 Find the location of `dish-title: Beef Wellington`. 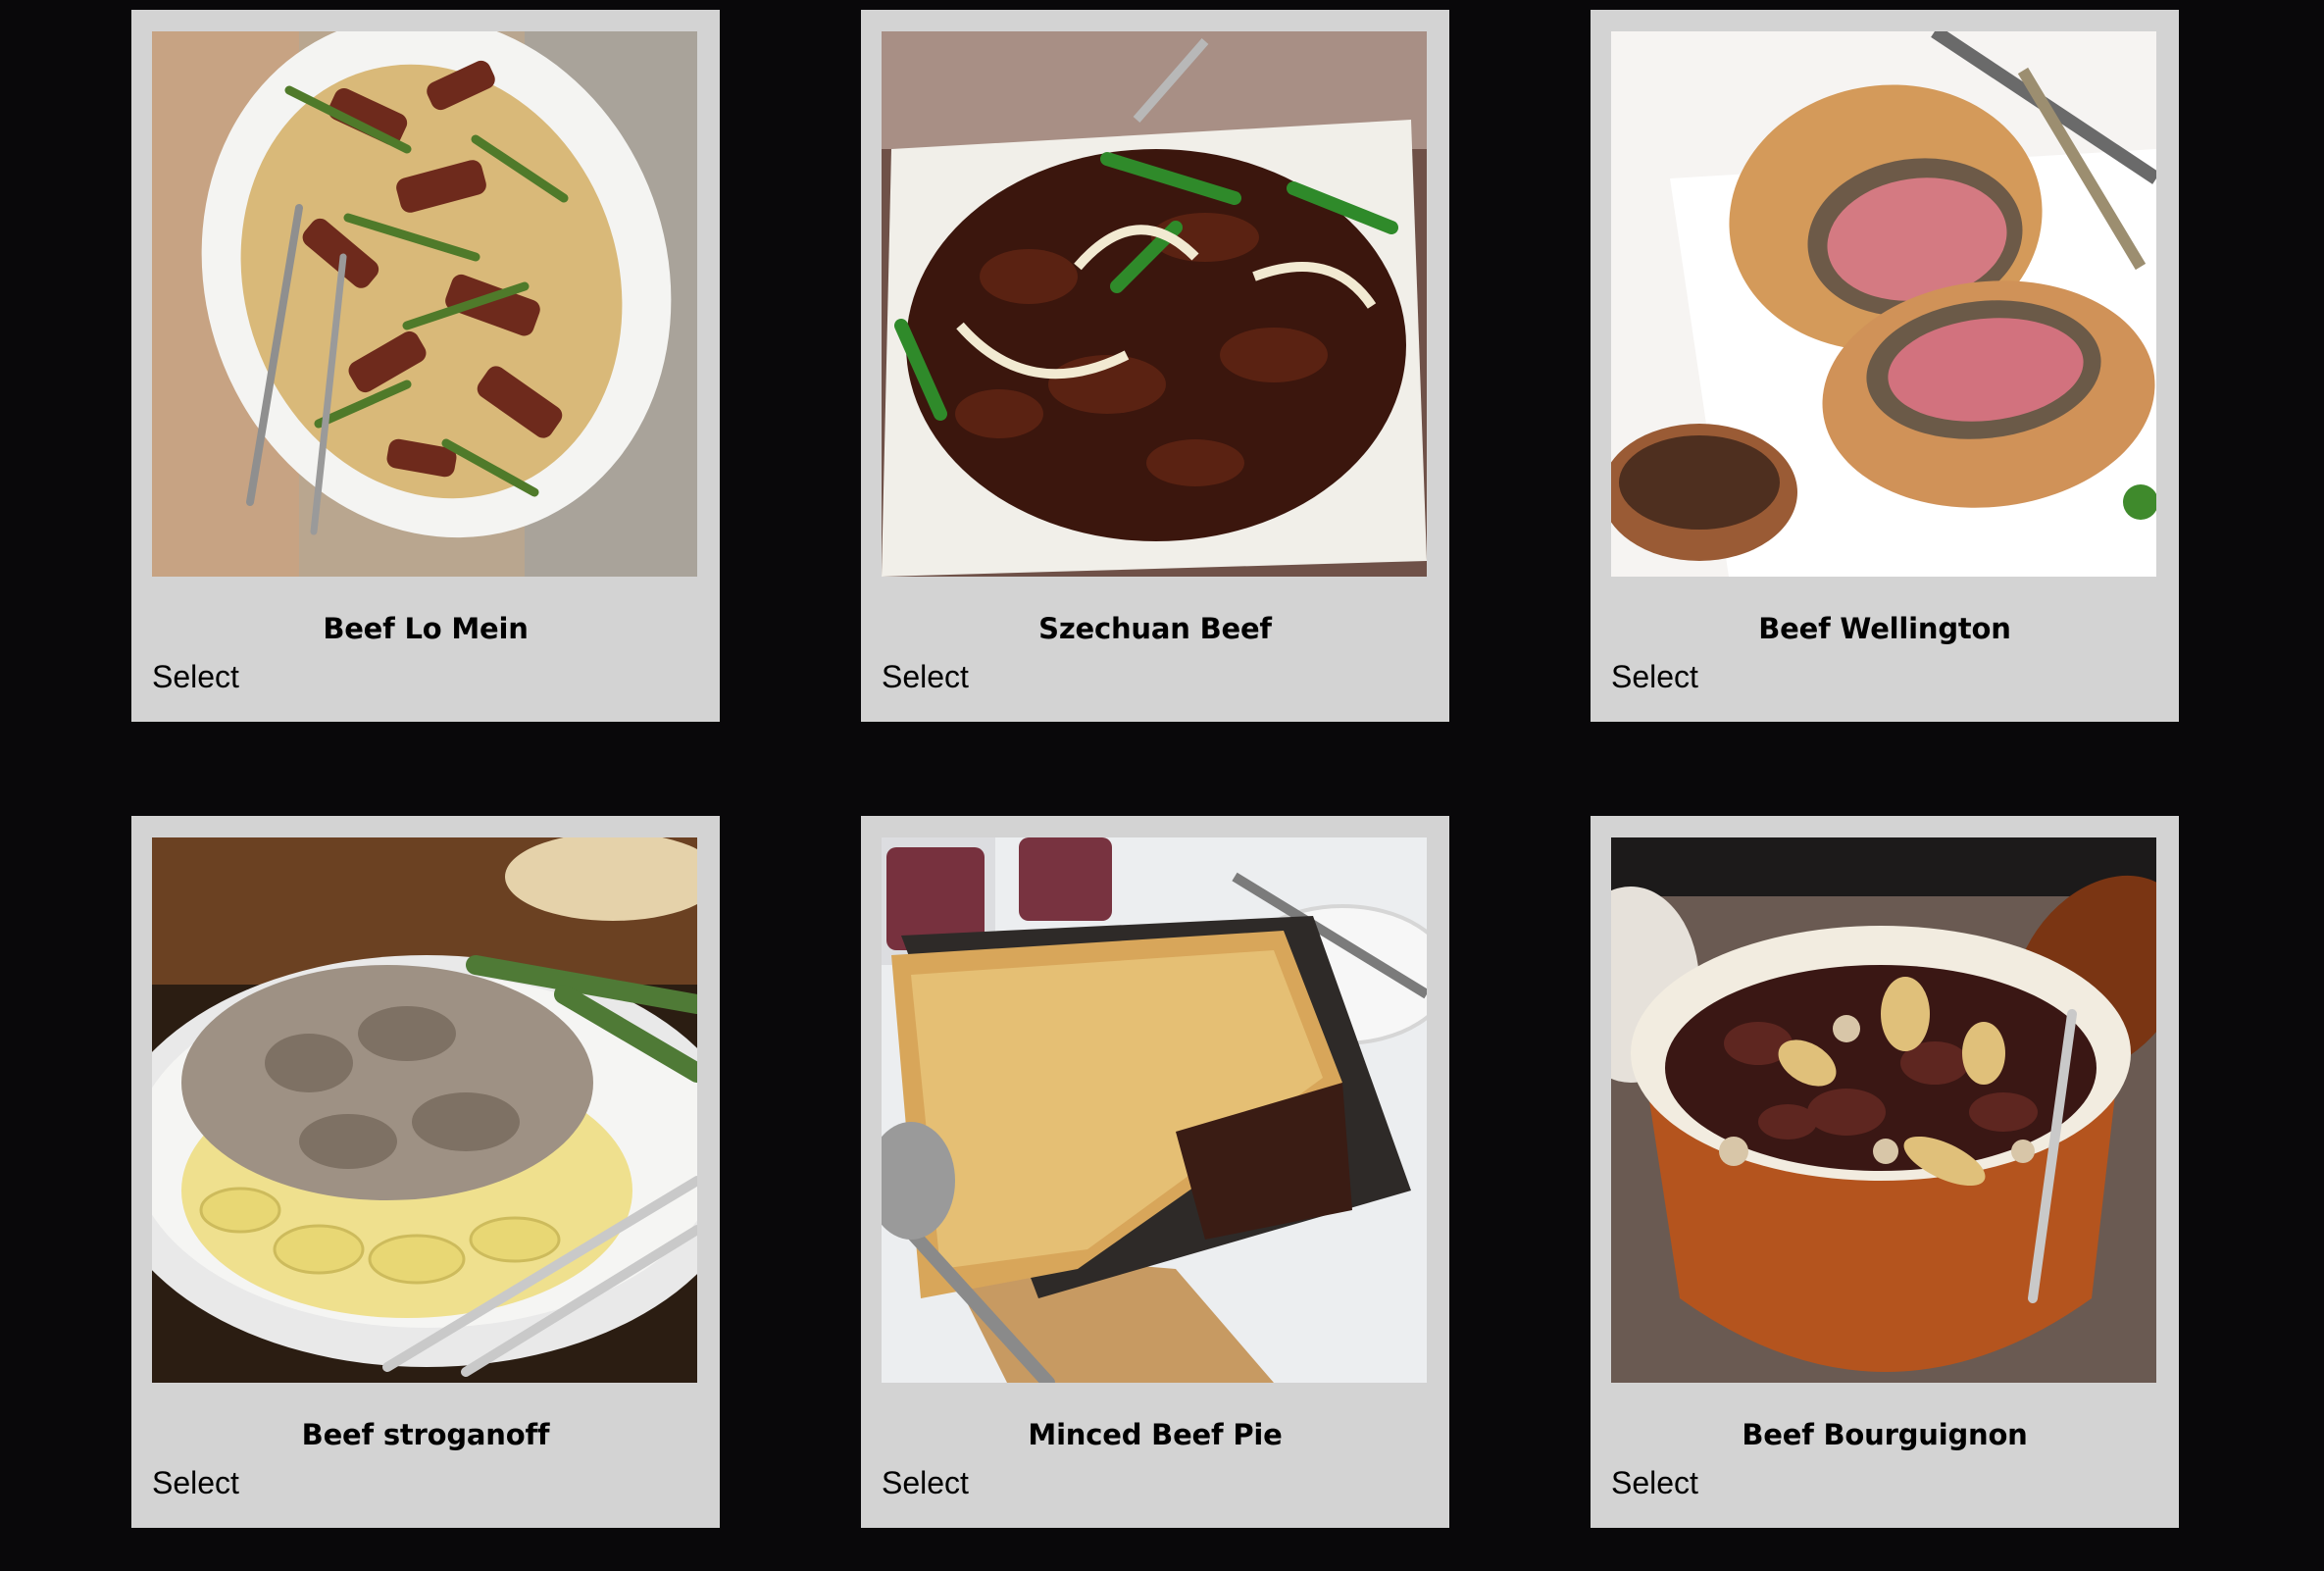

dish-title: Beef Wellington is located at coordinates (1884, 628).